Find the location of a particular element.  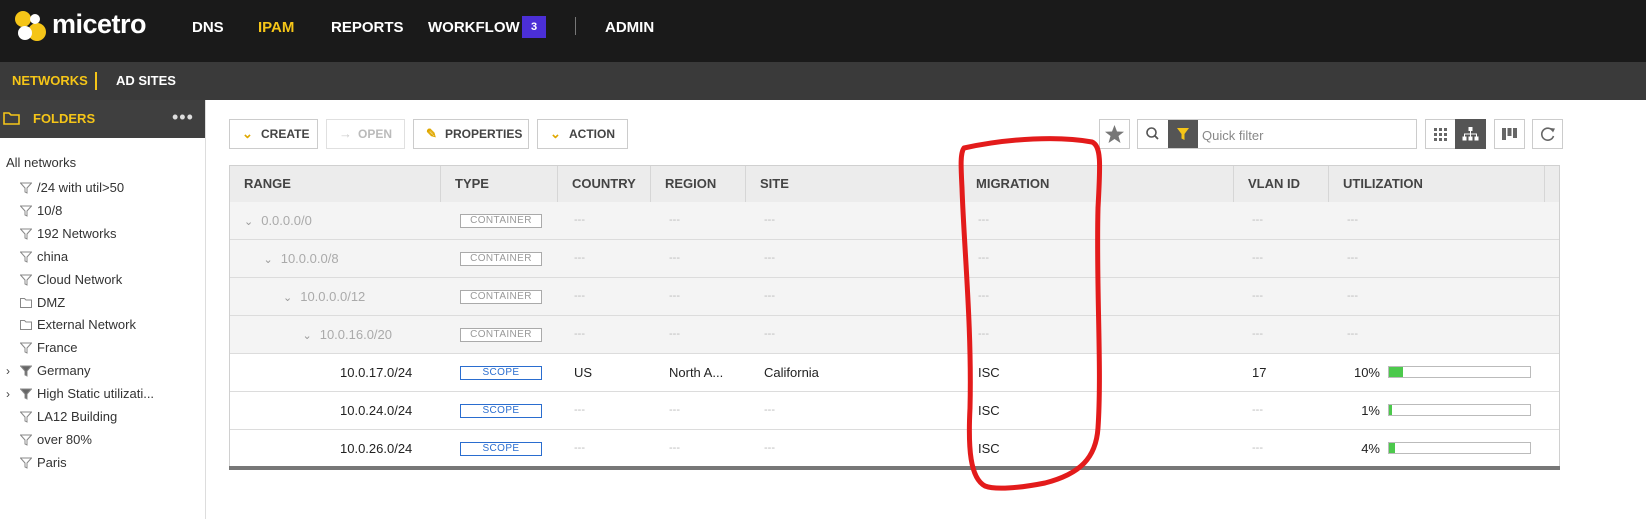

sidebar-item-label: china is located at coordinates (53, 256).